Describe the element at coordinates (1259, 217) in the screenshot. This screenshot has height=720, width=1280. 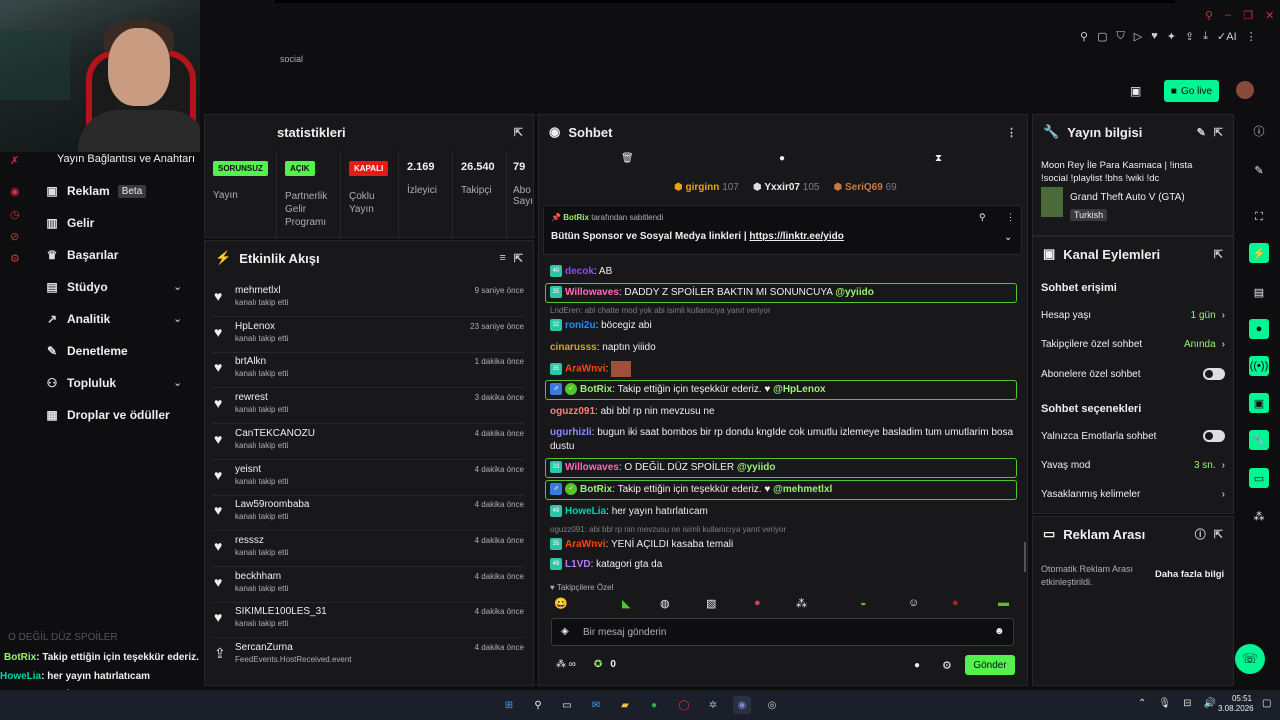
I see `fullscreen-icon: ⛶` at that location.